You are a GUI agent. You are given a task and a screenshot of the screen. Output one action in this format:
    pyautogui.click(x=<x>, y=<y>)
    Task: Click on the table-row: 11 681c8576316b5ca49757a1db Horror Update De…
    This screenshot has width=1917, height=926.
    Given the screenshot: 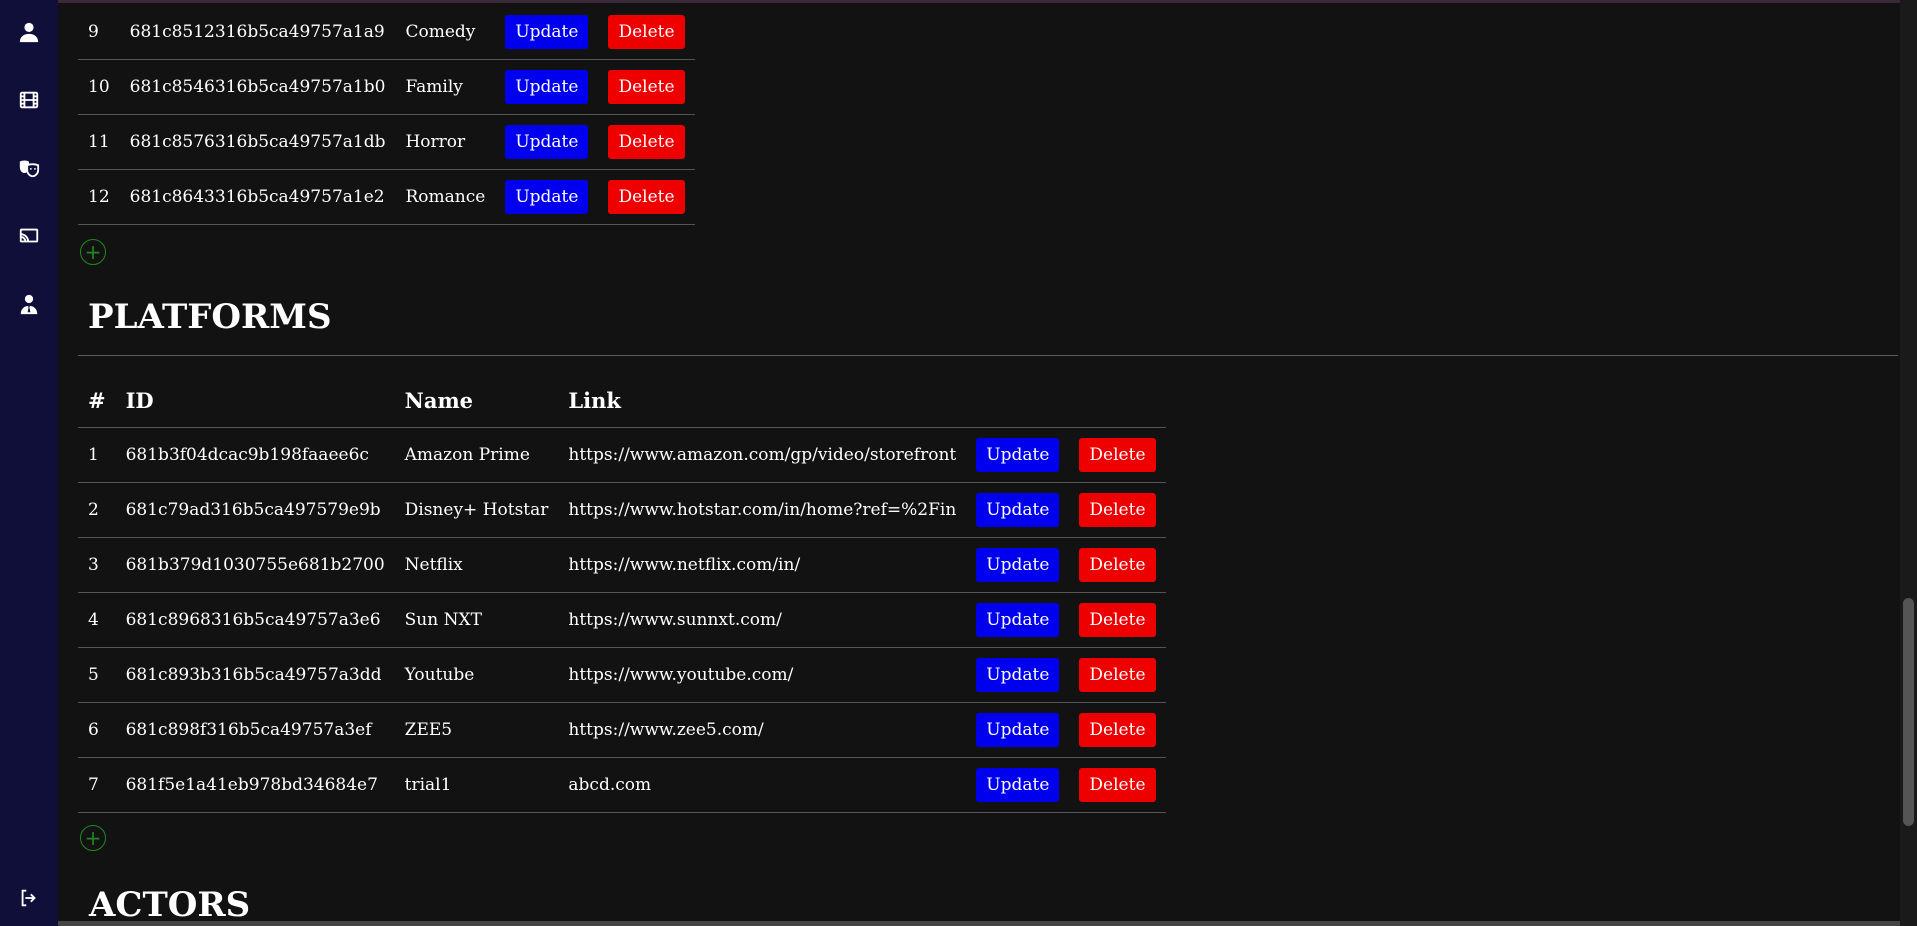 What is the action you would take?
    pyautogui.click(x=386, y=142)
    